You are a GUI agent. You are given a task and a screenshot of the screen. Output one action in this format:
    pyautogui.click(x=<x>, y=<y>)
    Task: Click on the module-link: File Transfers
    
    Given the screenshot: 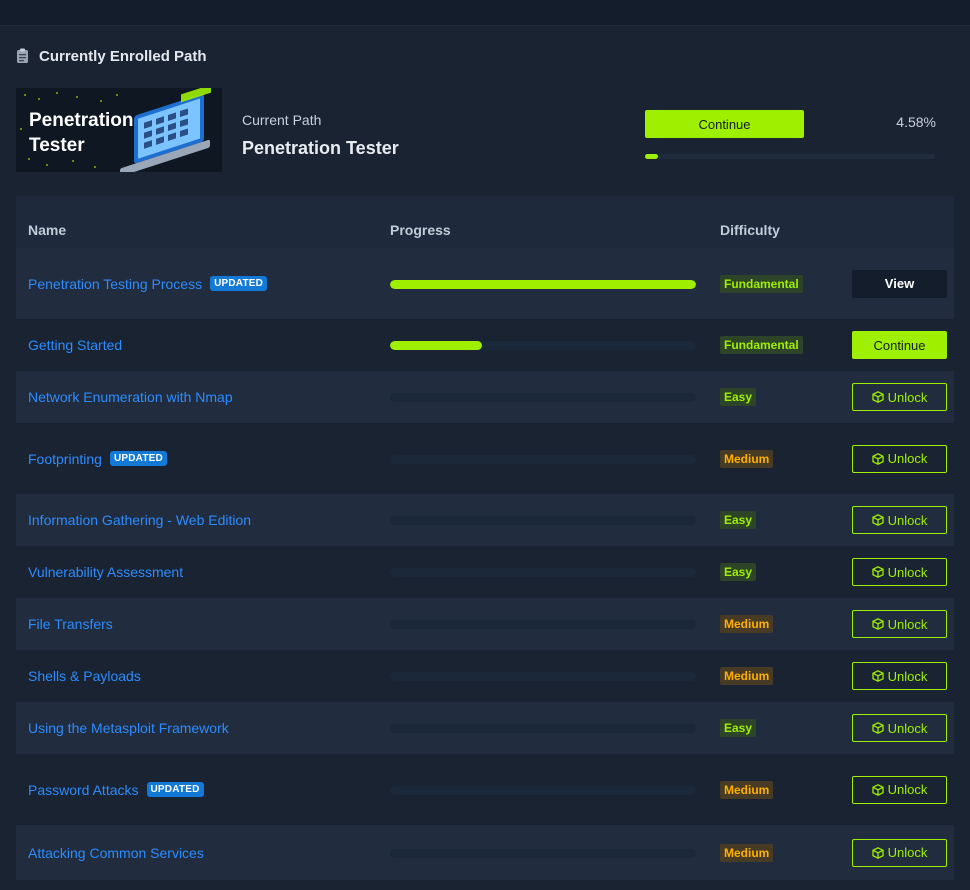 What is the action you would take?
    pyautogui.click(x=70, y=624)
    